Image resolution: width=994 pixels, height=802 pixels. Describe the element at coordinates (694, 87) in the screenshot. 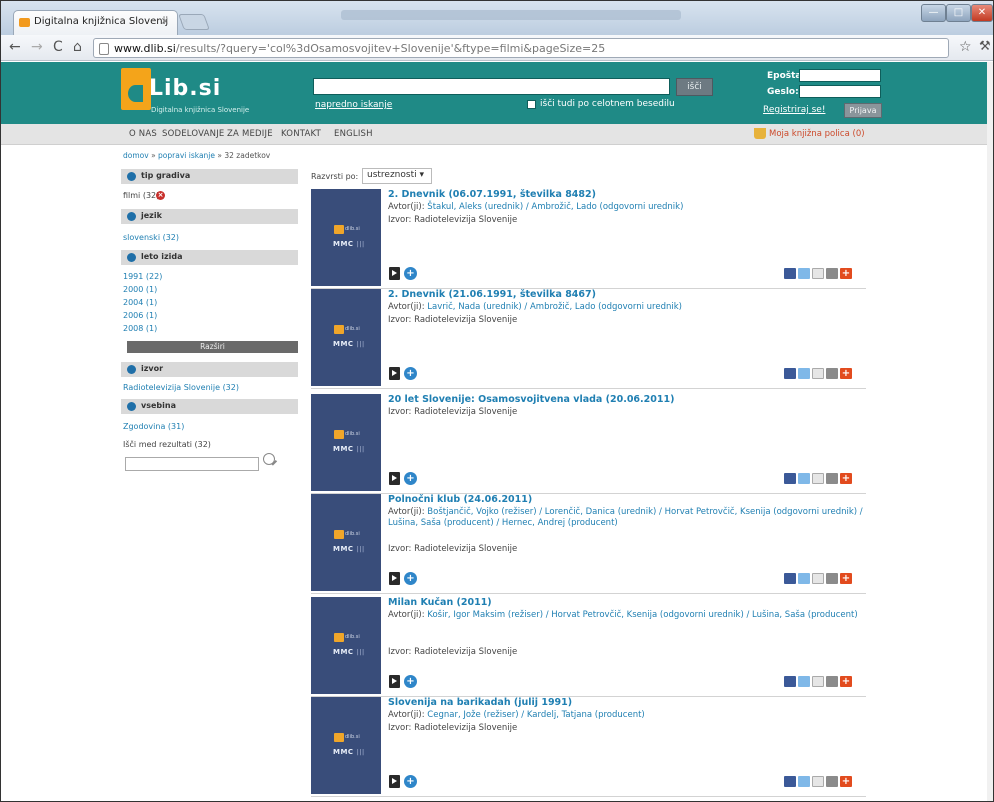

I see `search-button: išči` at that location.